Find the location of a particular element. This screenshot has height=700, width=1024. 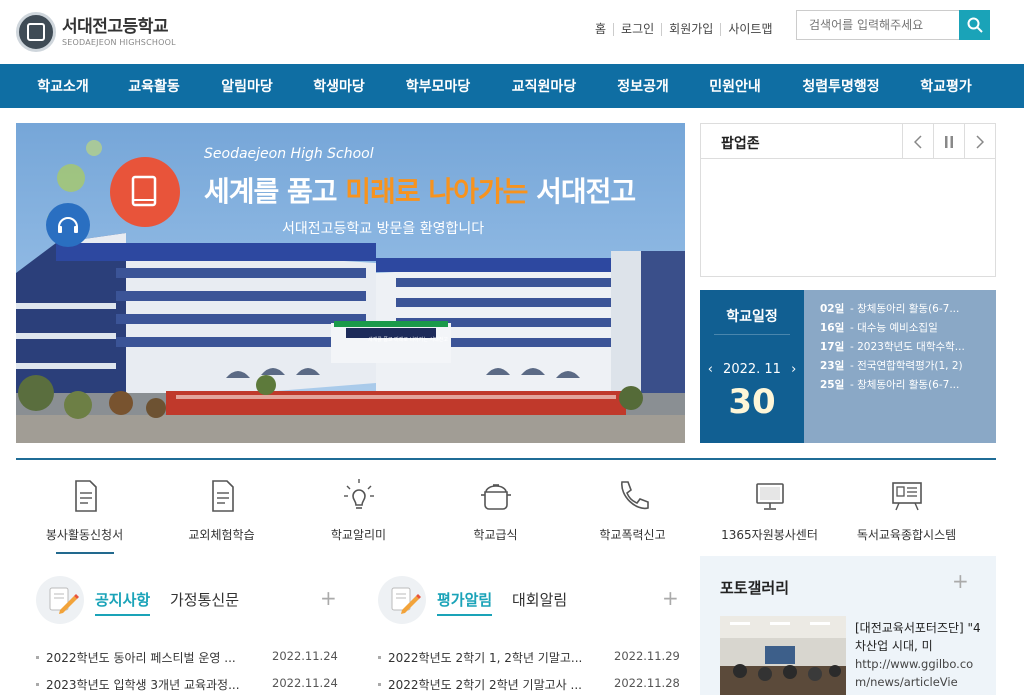

popup-prev-button is located at coordinates (917, 141).